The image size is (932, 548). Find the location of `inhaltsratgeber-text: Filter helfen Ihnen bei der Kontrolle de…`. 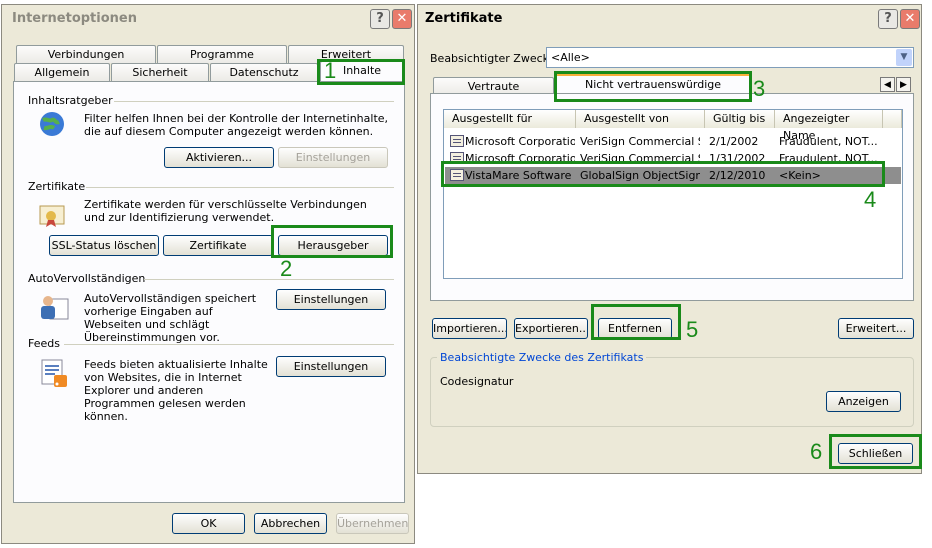

inhaltsratgeber-text: Filter helfen Ihnen bei der Kontrolle de… is located at coordinates (236, 125).